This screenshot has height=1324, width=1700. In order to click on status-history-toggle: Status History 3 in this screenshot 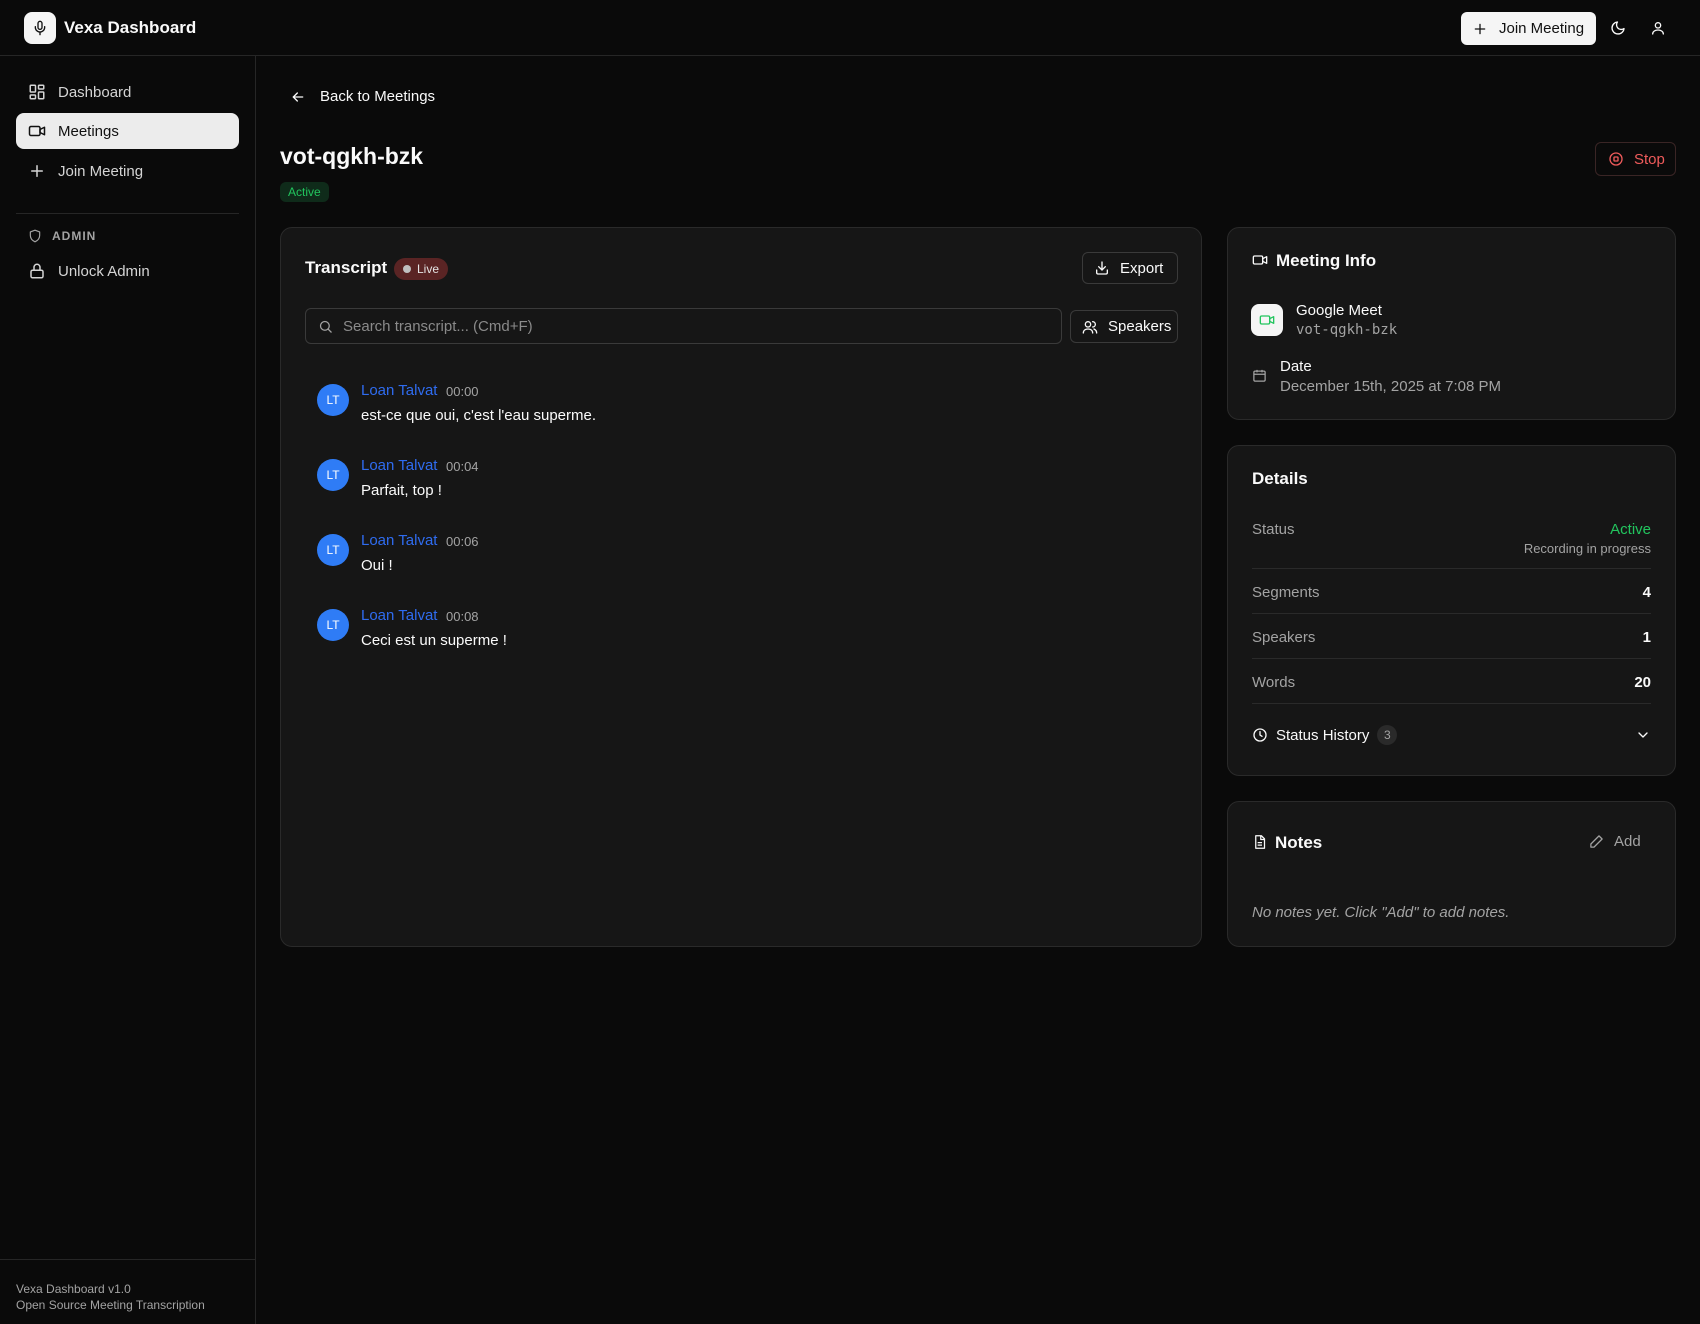, I will do `click(1451, 735)`.